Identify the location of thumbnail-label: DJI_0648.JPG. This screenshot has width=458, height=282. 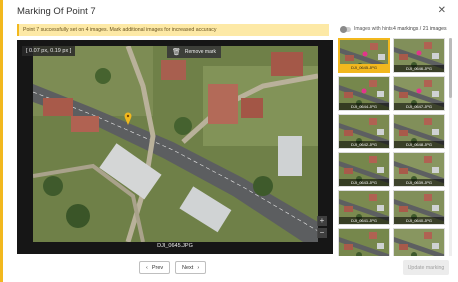
(419, 144).